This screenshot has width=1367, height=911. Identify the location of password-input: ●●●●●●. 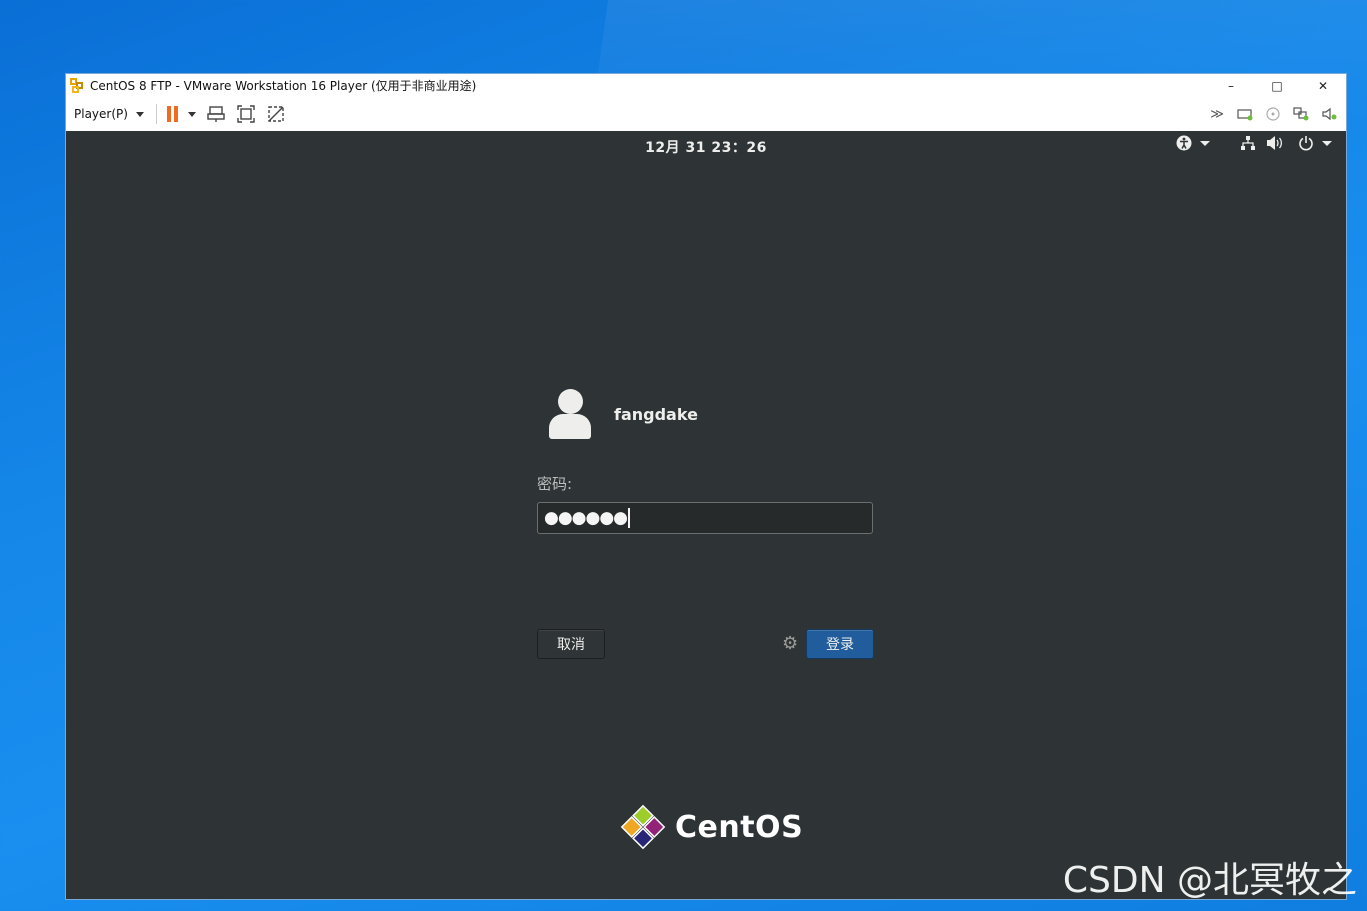
(705, 518).